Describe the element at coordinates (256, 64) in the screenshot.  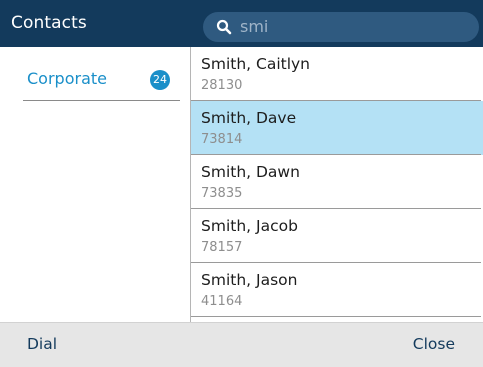
I see `contact-name: Smith, Caitlyn` at that location.